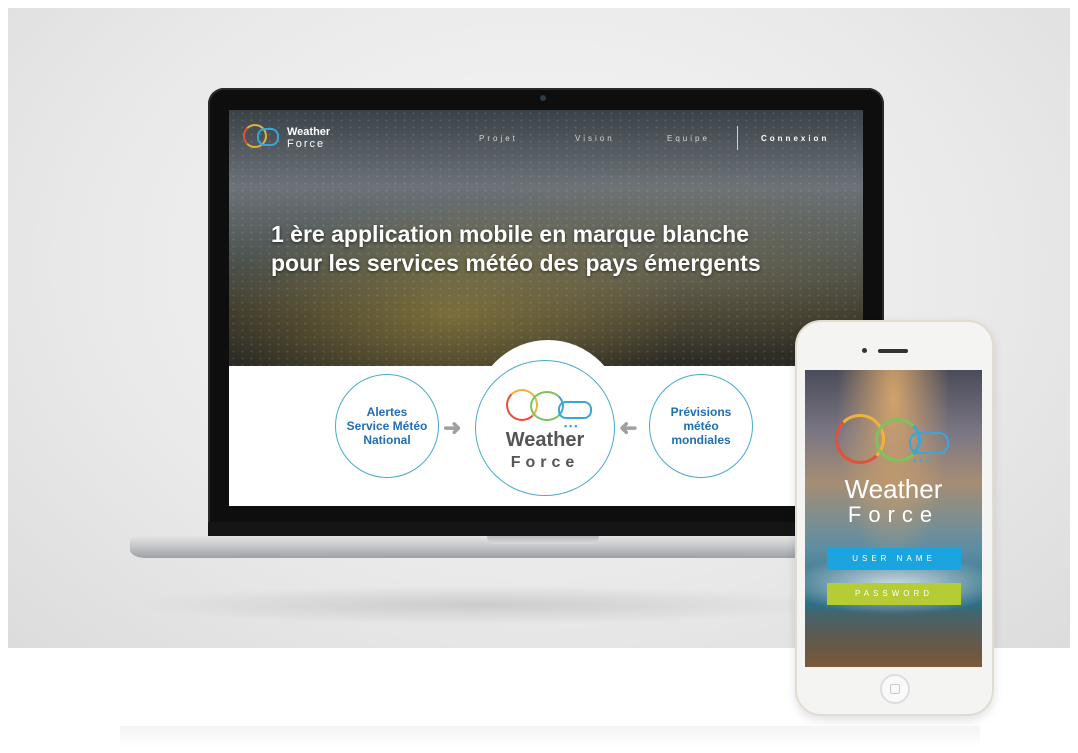 This screenshot has height=753, width=1078. Describe the element at coordinates (387, 412) in the screenshot. I see `circle-left-line-1: Alertes` at that location.